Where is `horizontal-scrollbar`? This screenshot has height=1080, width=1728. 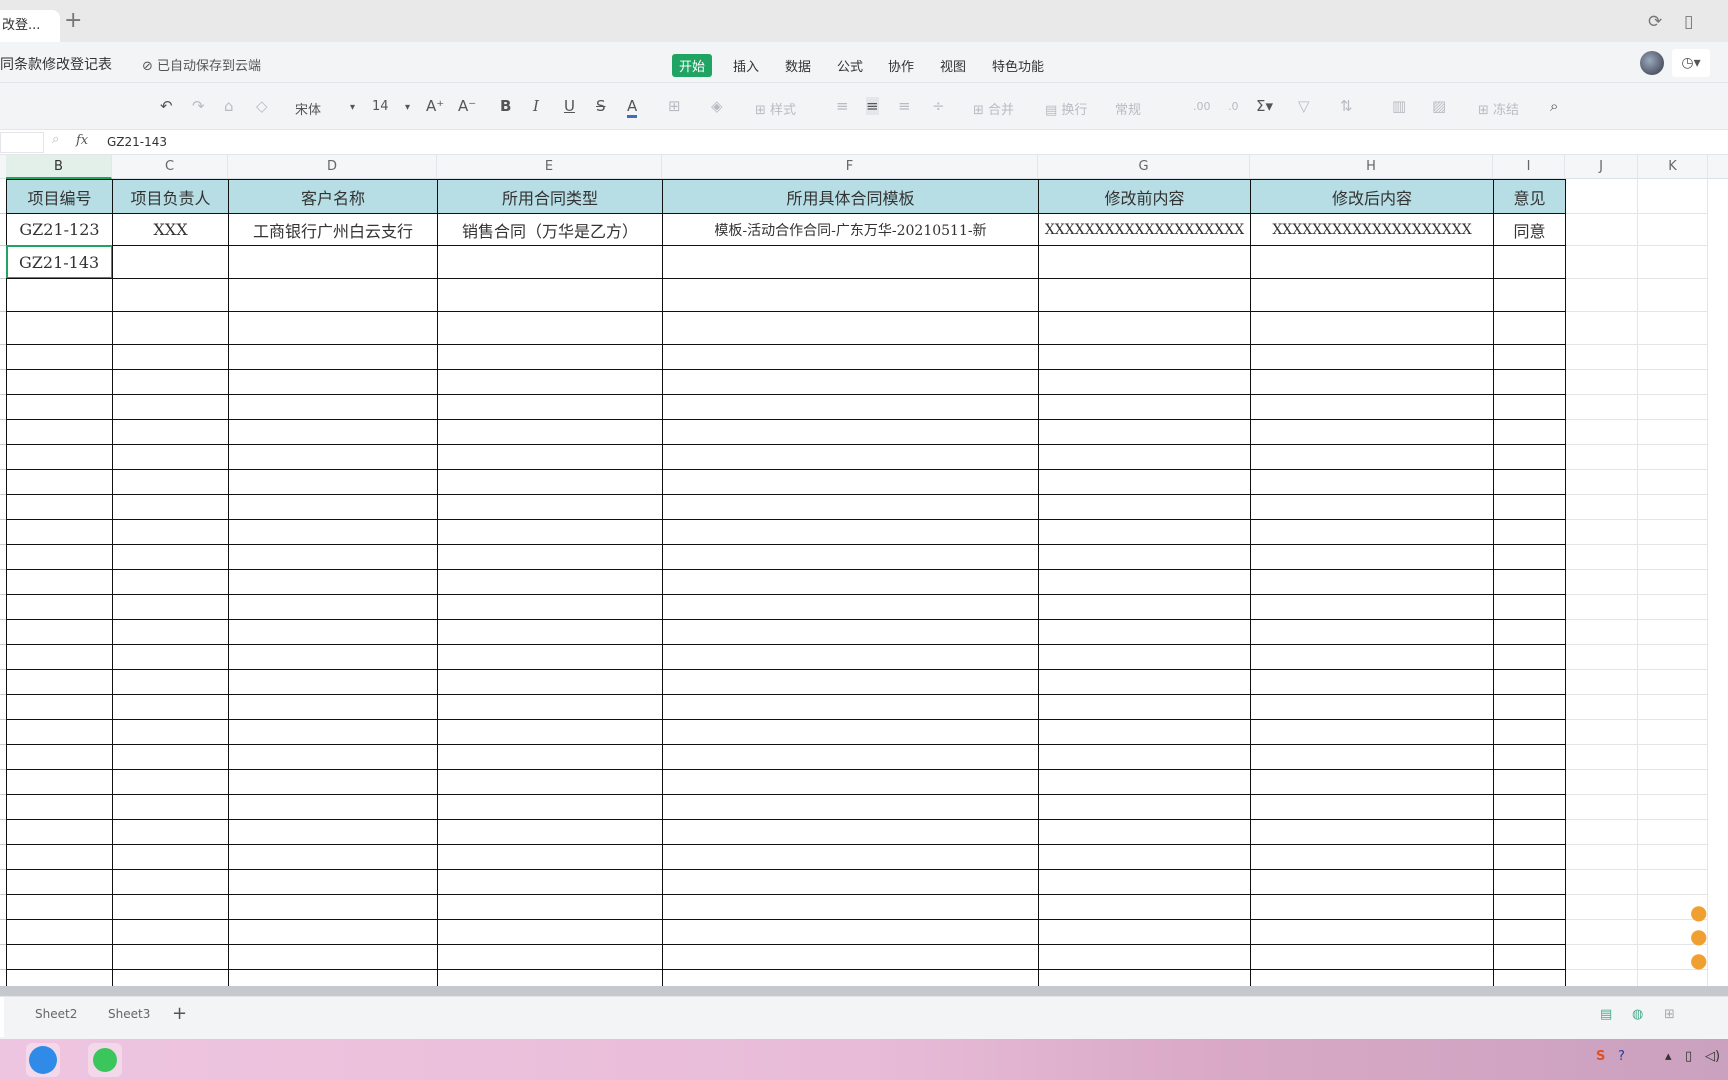 horizontal-scrollbar is located at coordinates (864, 991).